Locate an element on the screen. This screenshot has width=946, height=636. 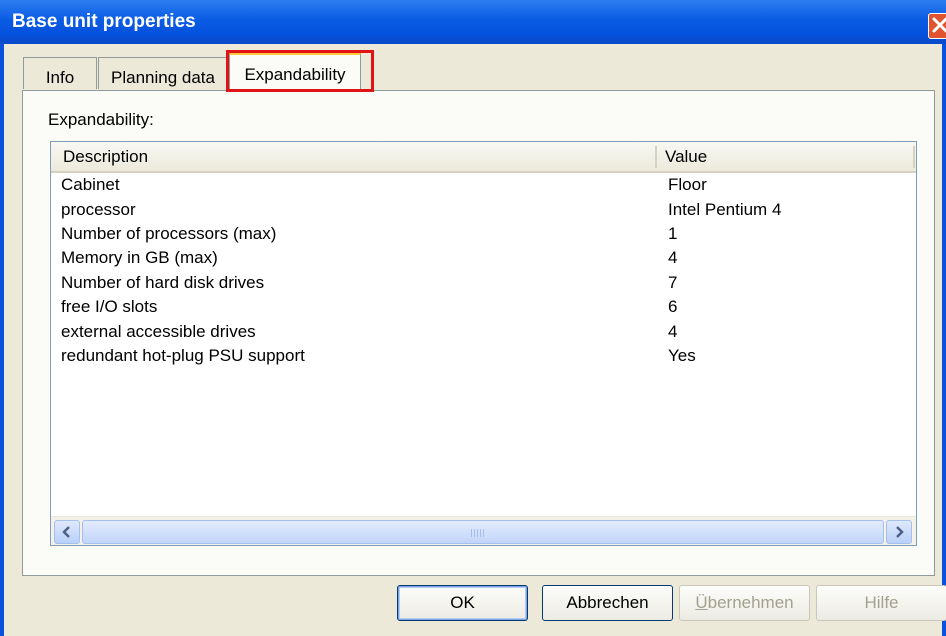
tab-planning-data: Planning data is located at coordinates (163, 73).